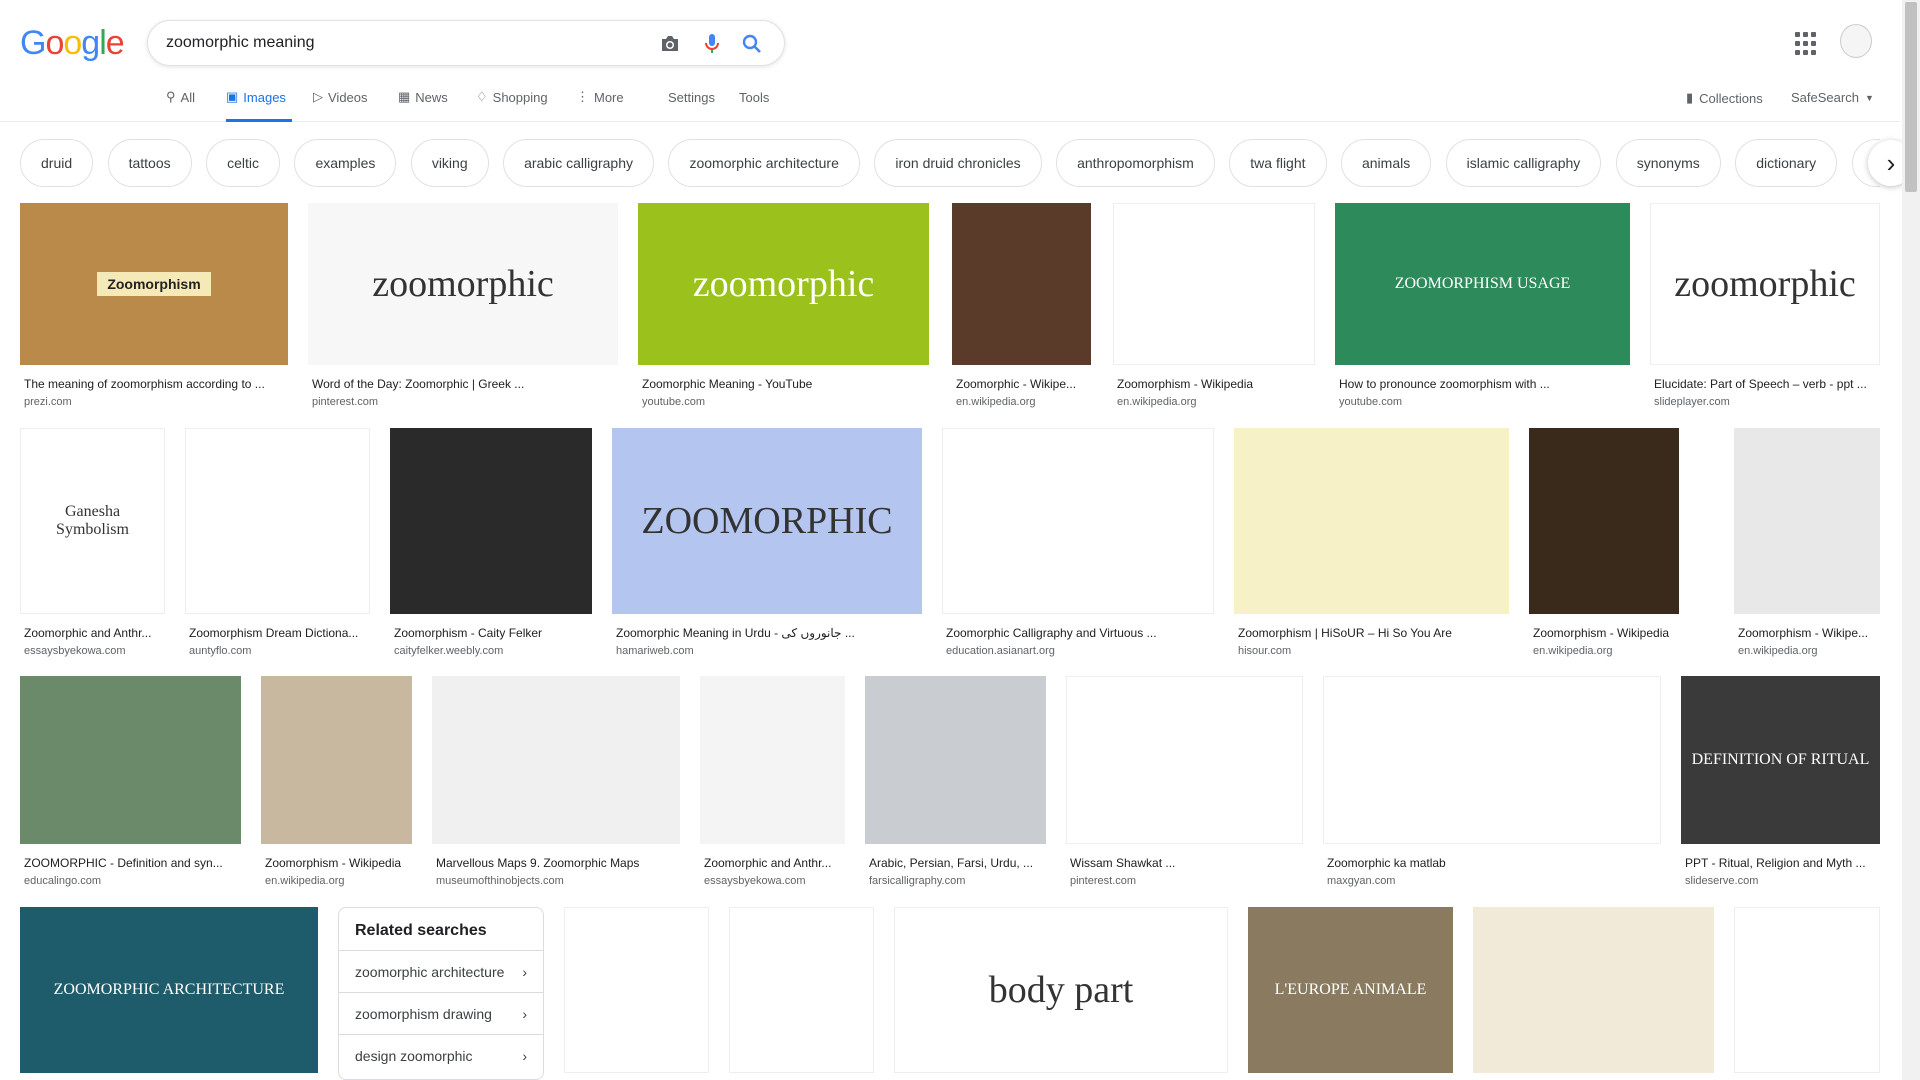 This screenshot has height=1080, width=1920. Describe the element at coordinates (1482, 284) in the screenshot. I see `result-thumbnail: ZOOMORPHISM USAGE` at that location.